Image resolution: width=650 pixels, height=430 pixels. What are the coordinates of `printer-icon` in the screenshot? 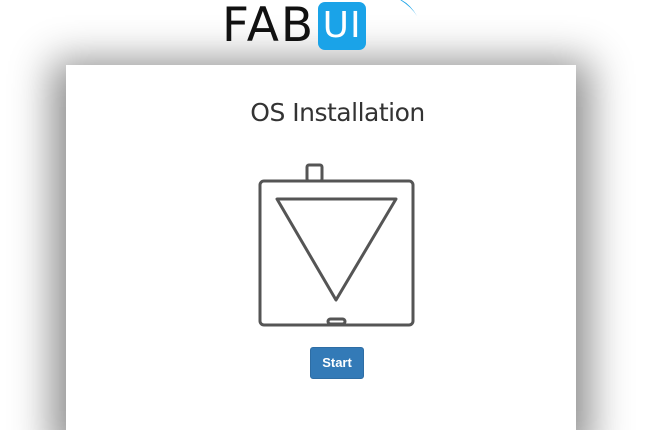 It's located at (336, 245).